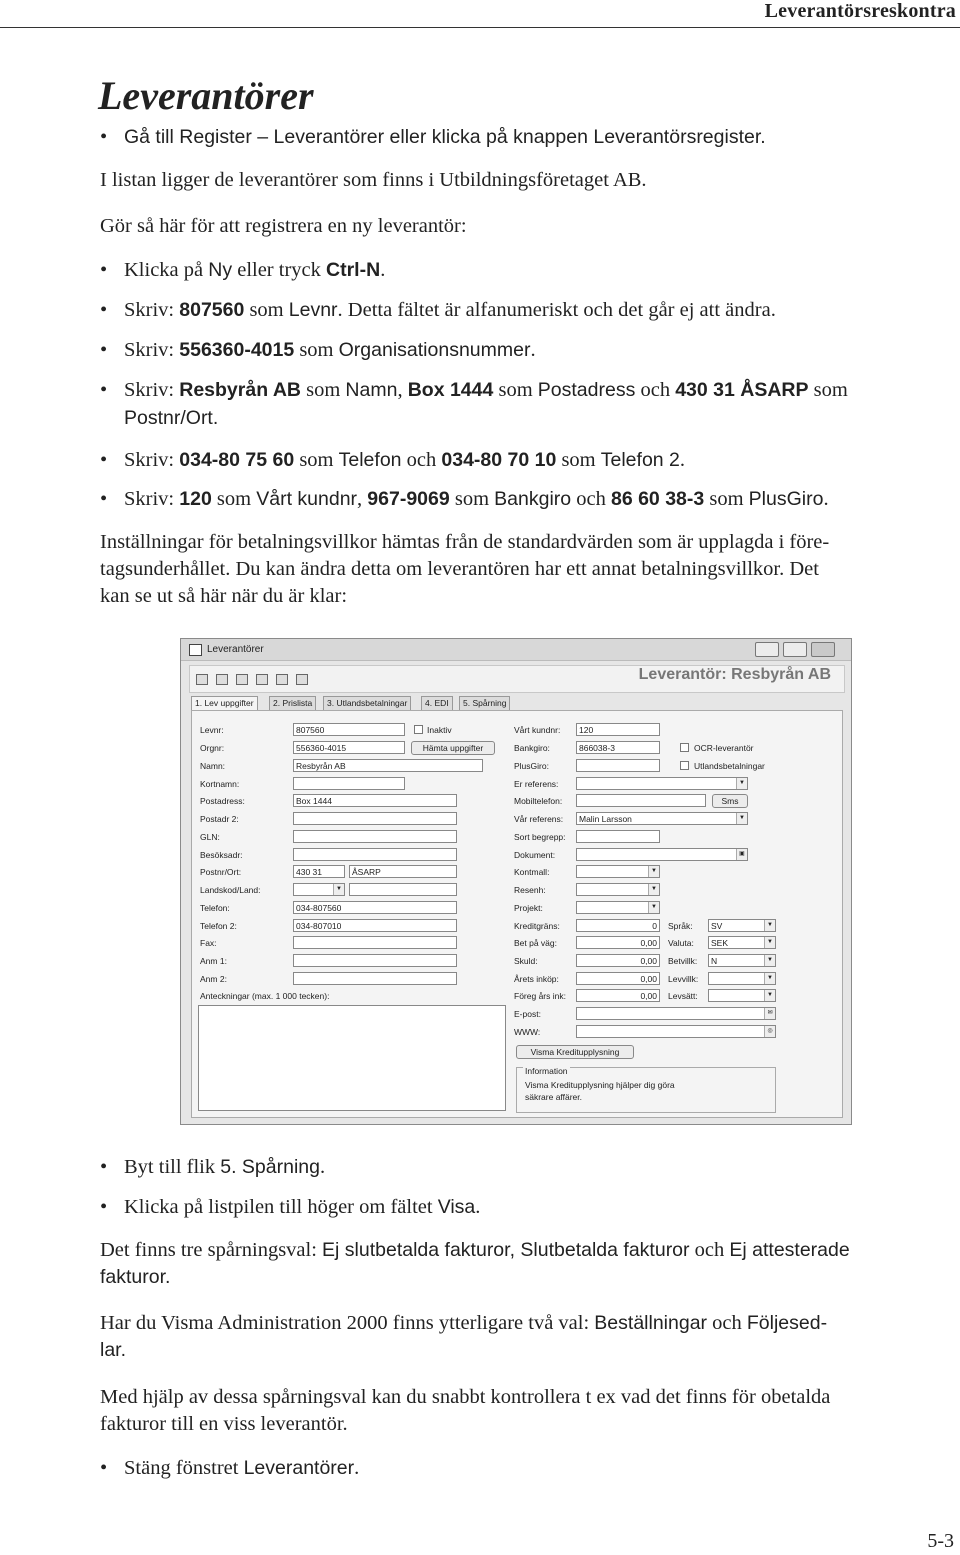 Image resolution: width=960 pixels, height=1555 pixels. I want to click on delete-icon, so click(302, 679).